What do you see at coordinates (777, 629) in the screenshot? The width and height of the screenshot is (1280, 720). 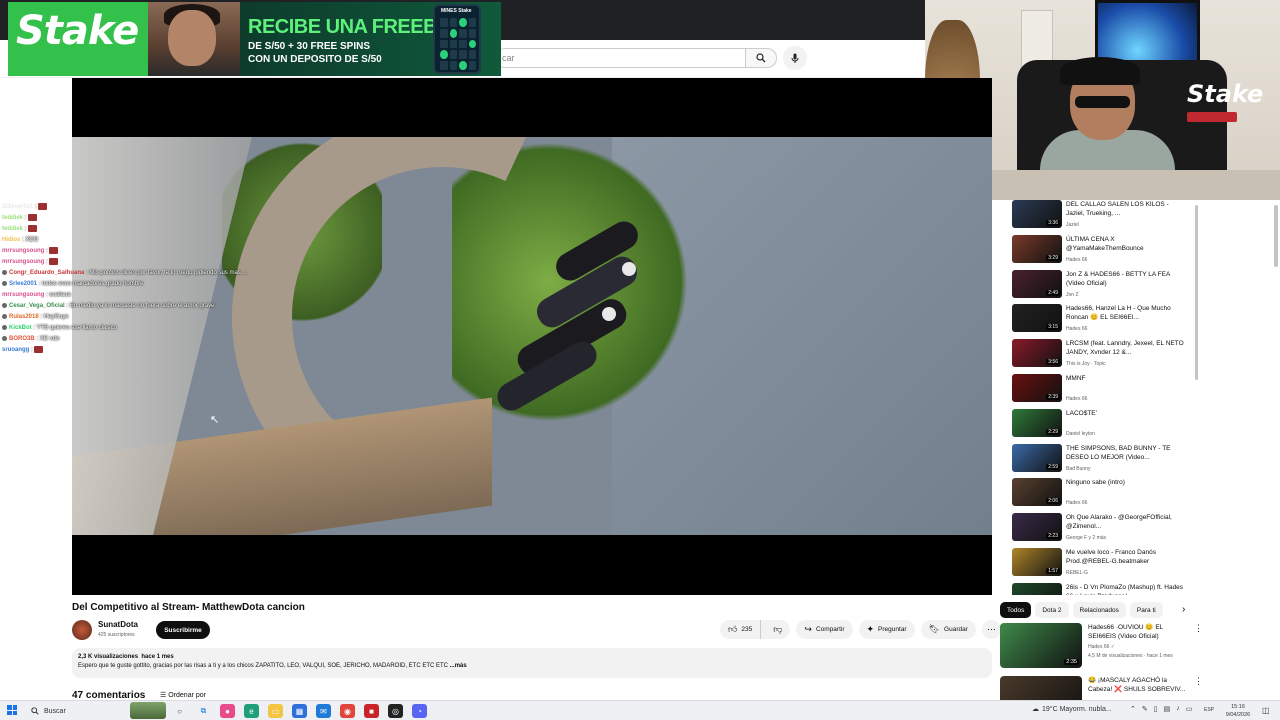 I see `dislike-button: 👎︎` at bounding box center [777, 629].